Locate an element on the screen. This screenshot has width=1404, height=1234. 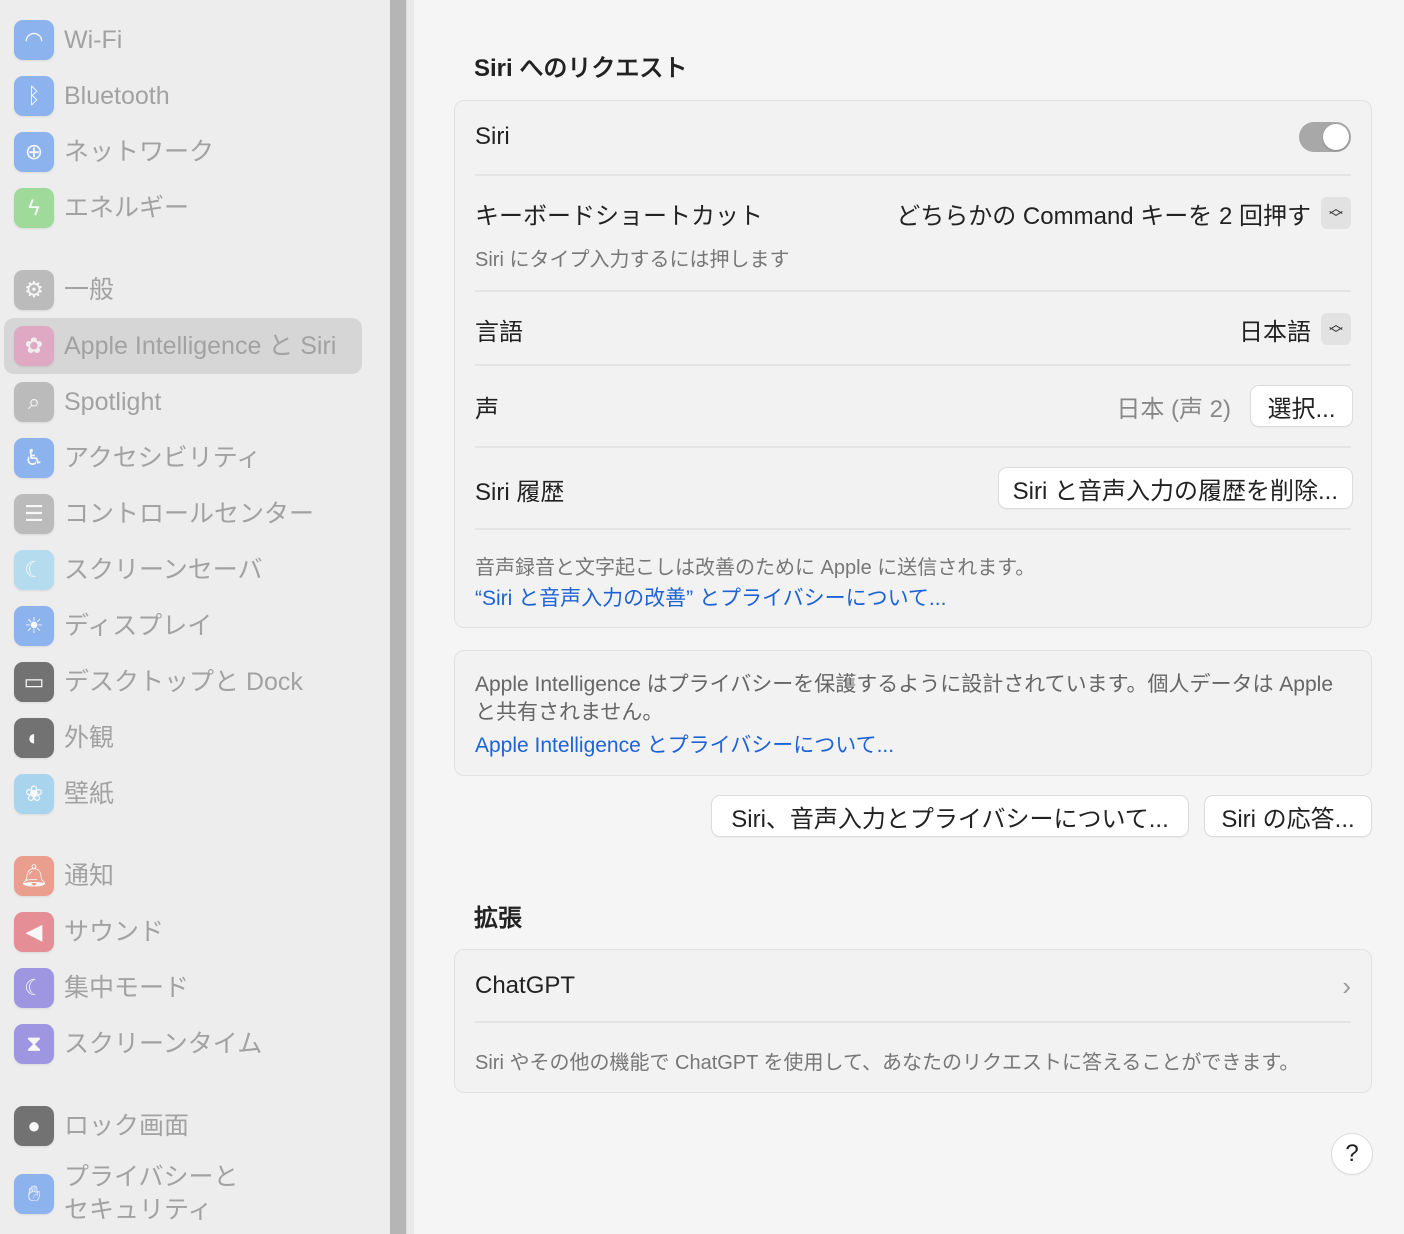
appearance-icon: ◐ is located at coordinates (34, 738).